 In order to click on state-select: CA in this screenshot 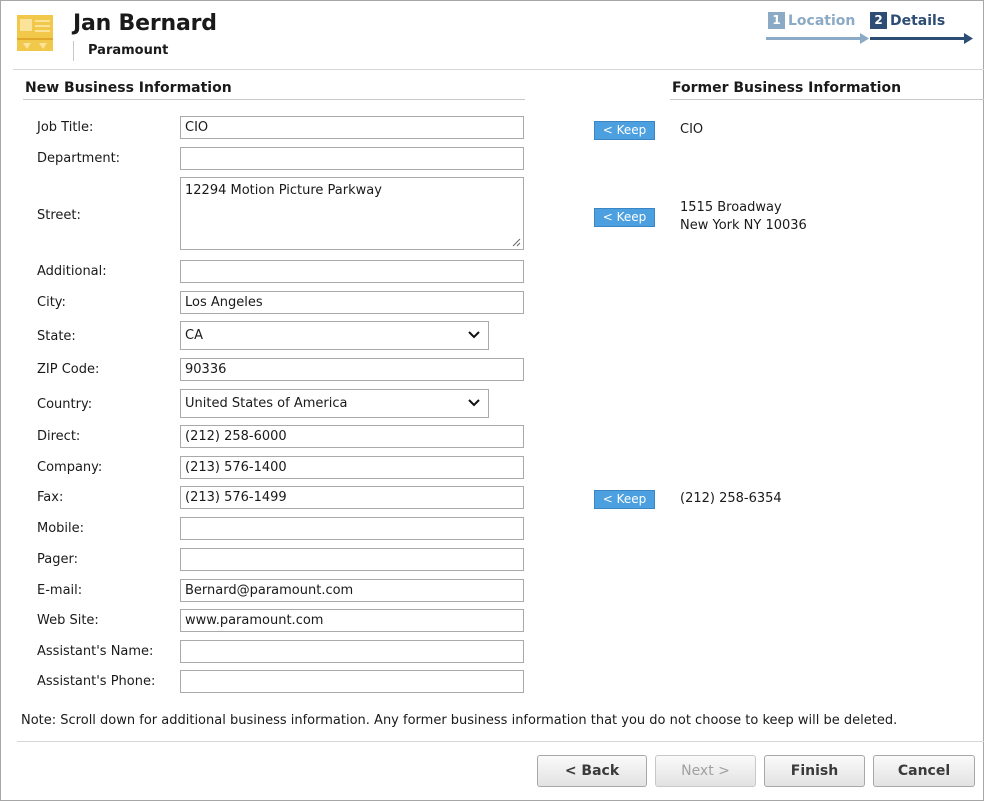, I will do `click(334, 335)`.